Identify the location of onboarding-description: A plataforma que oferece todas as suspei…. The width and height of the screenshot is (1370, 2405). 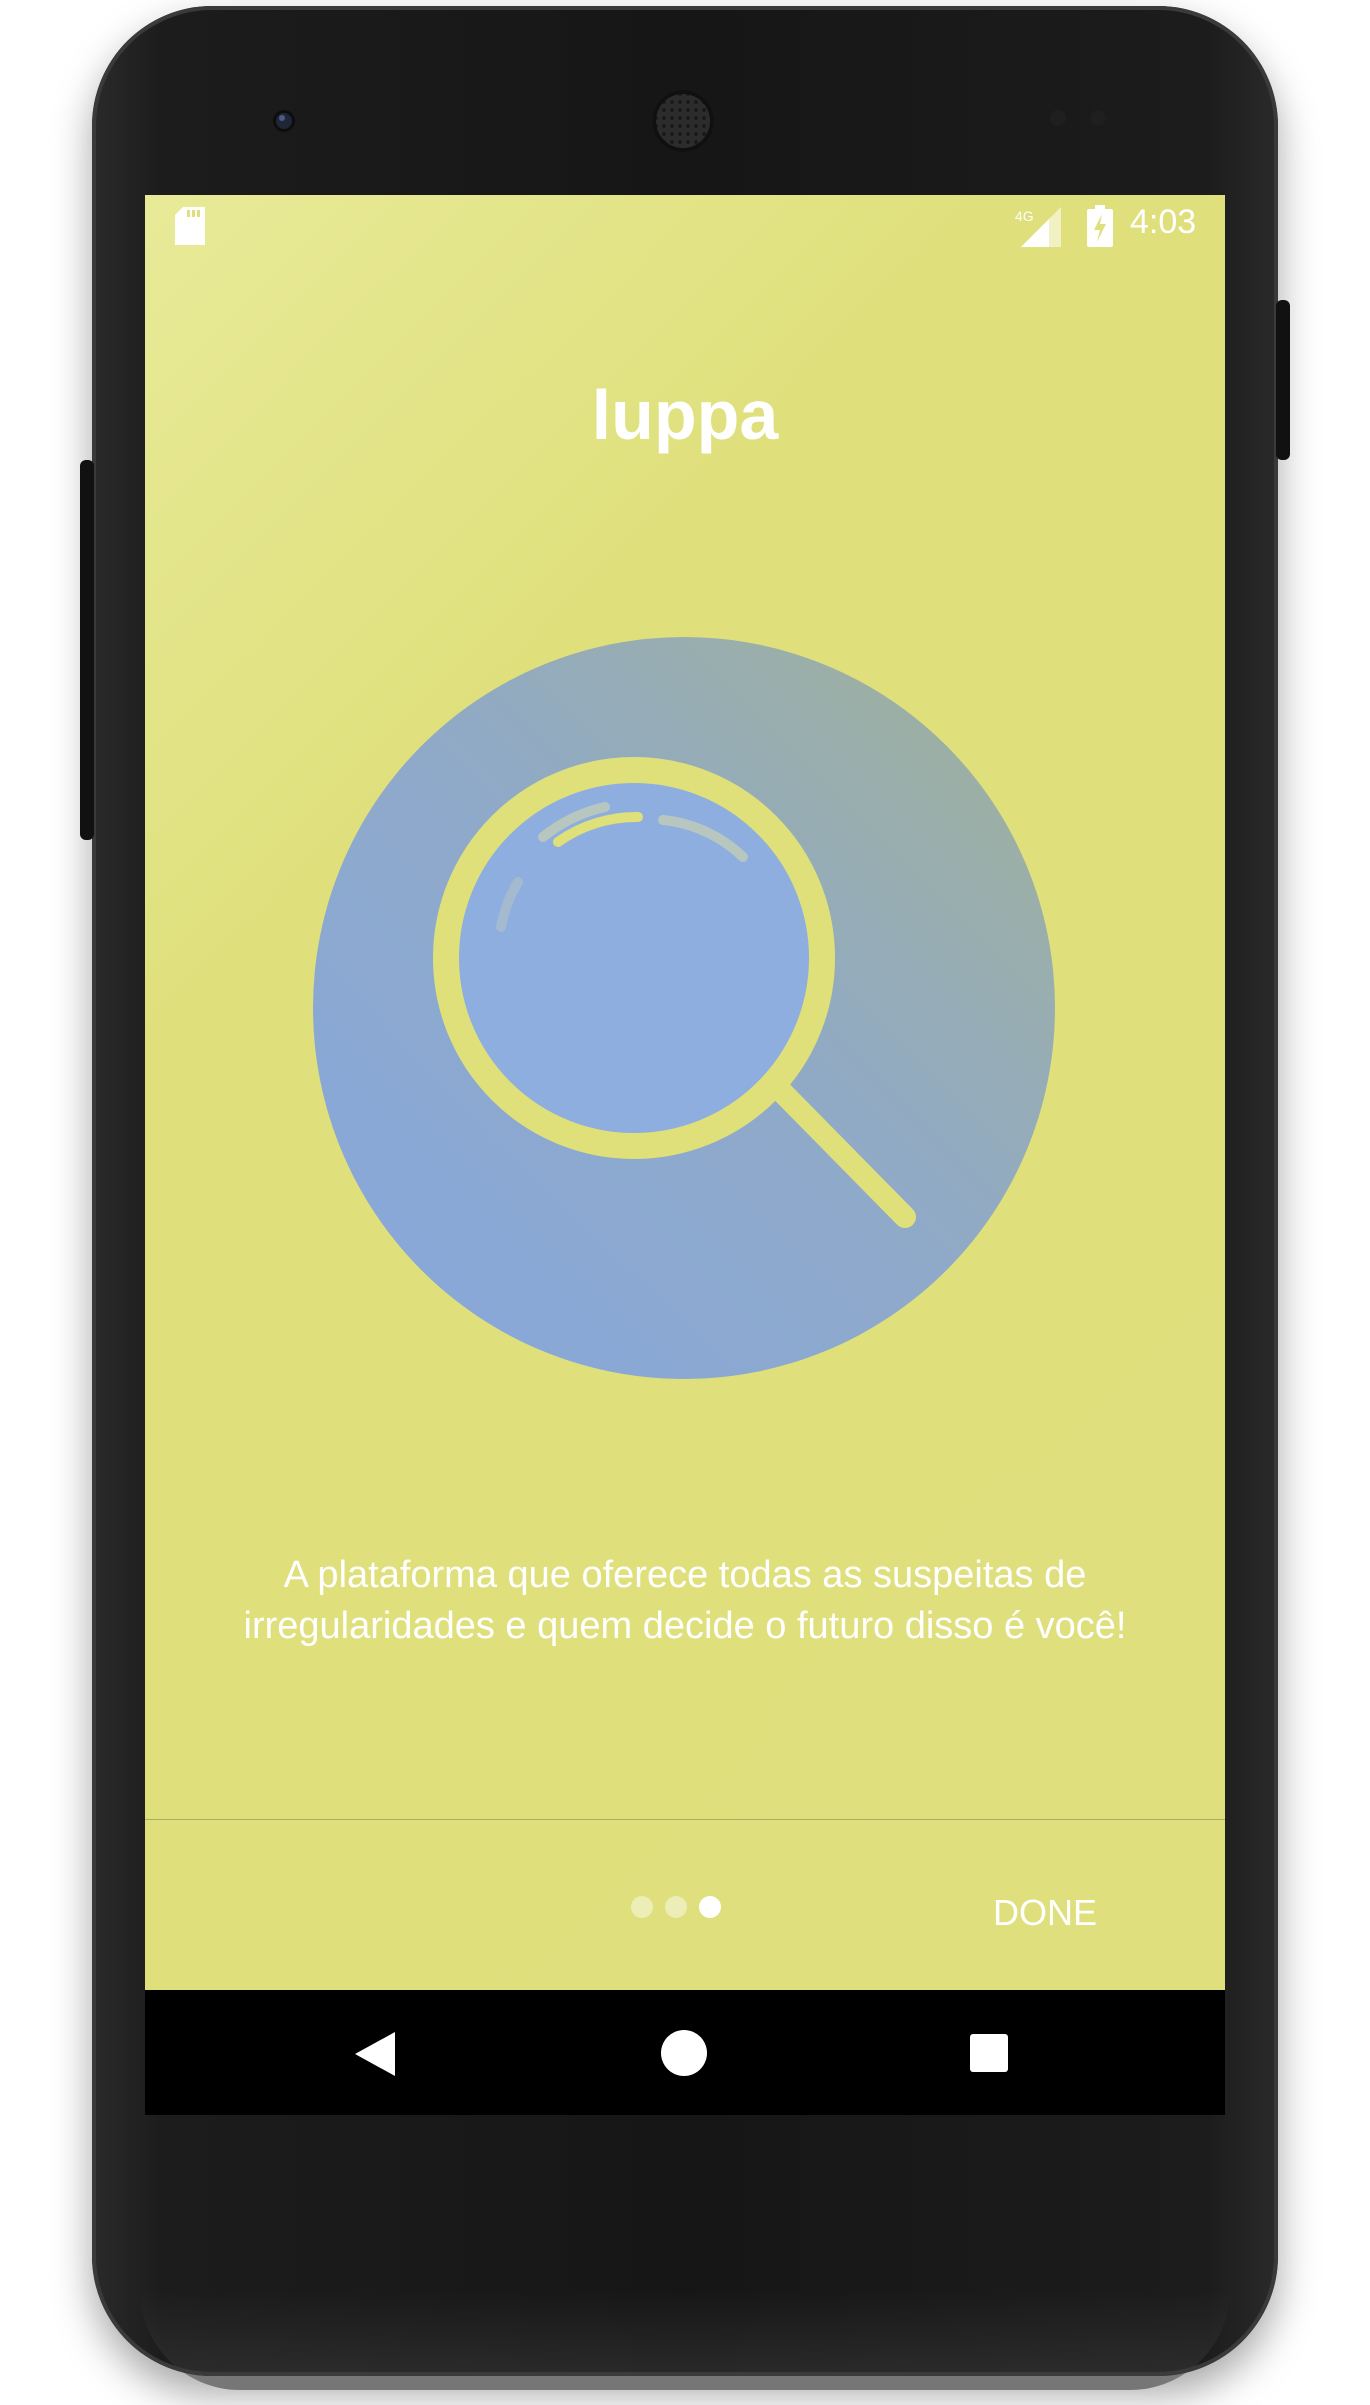
(685, 1601).